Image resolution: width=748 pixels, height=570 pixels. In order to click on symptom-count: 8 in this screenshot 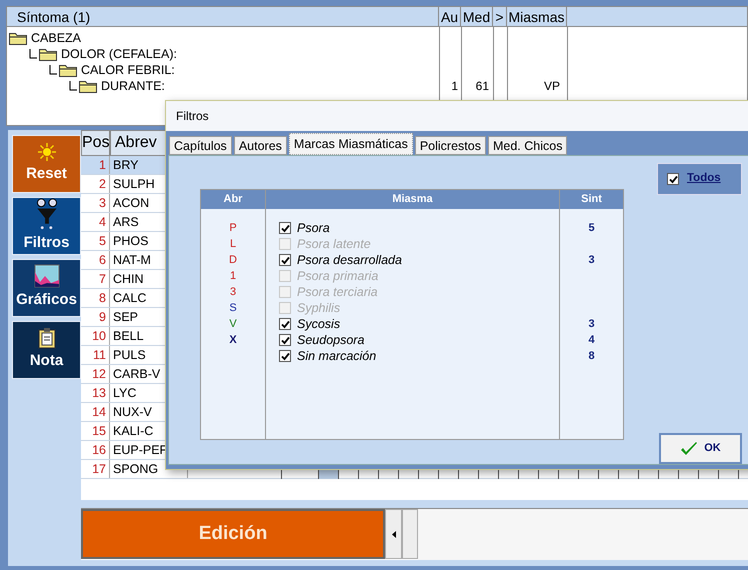, I will do `click(591, 356)`.